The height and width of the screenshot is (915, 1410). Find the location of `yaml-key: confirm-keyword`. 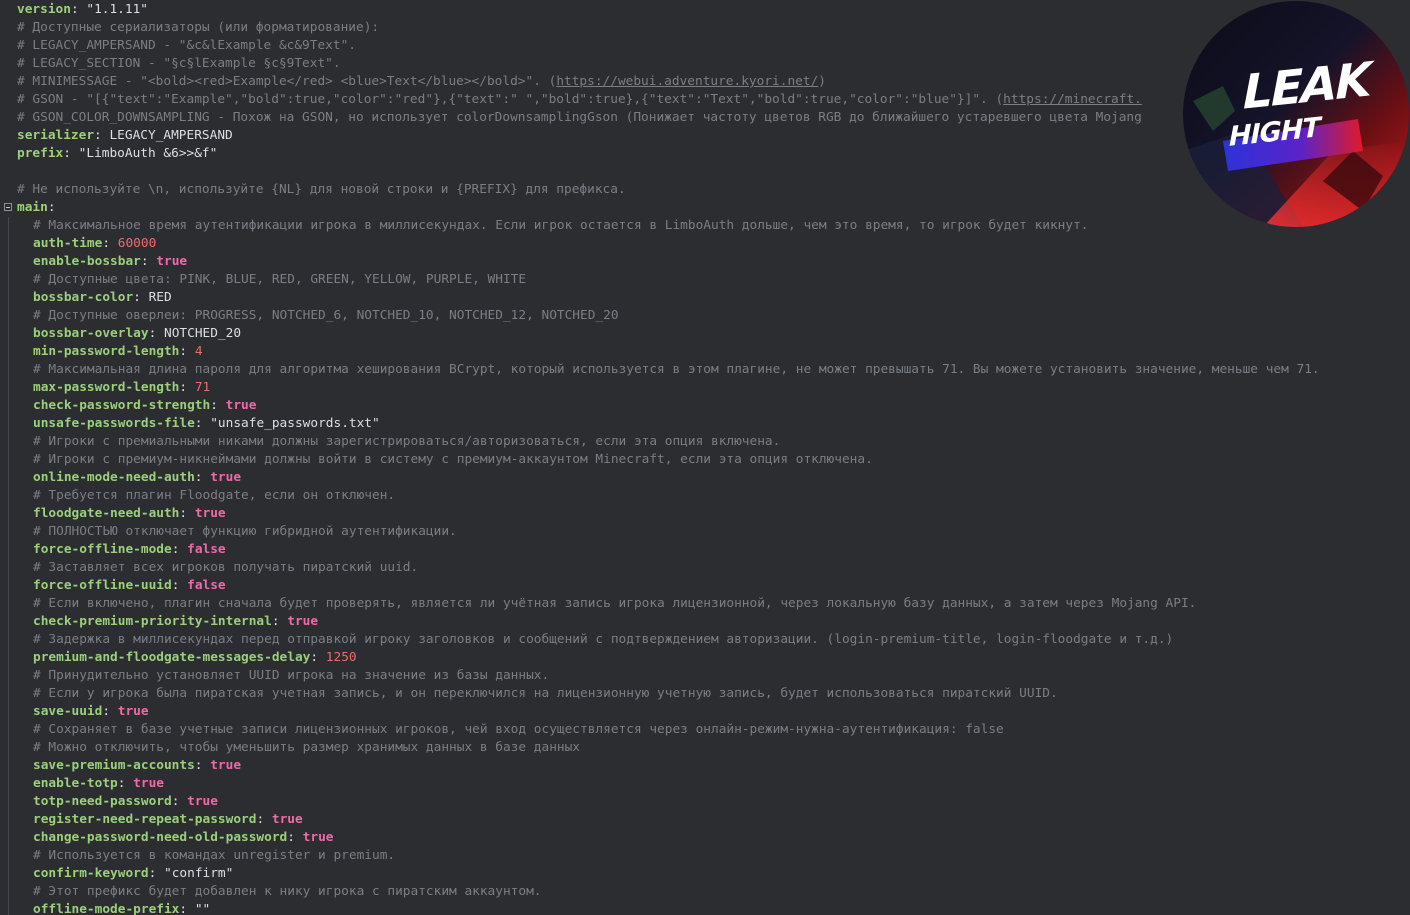

yaml-key: confirm-keyword is located at coordinates (91, 873).